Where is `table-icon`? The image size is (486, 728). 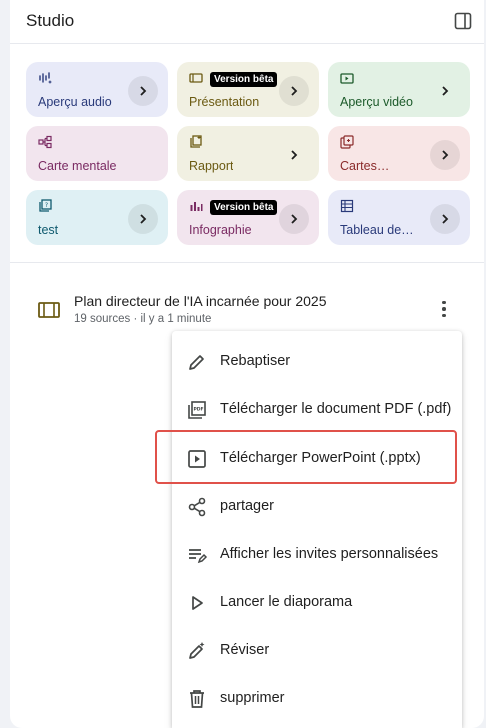 table-icon is located at coordinates (347, 206).